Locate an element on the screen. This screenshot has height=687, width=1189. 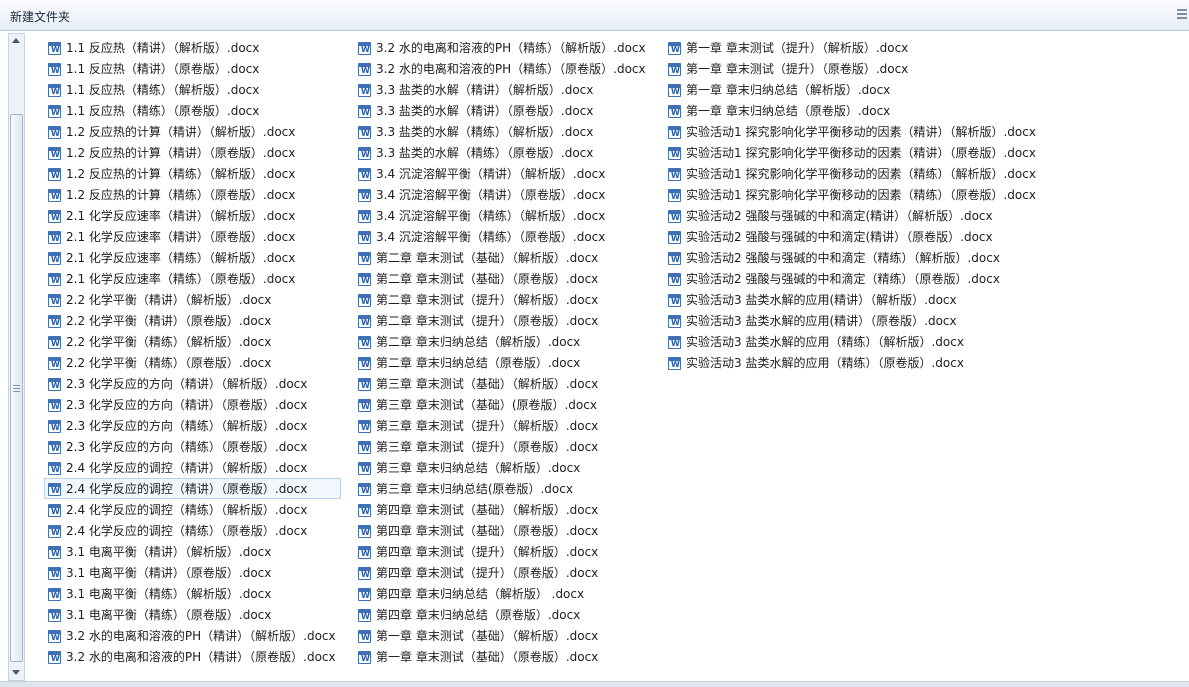
file-item: W 2.2 化学平衡（精讲）（原卷版）.docx is located at coordinates (192, 320).